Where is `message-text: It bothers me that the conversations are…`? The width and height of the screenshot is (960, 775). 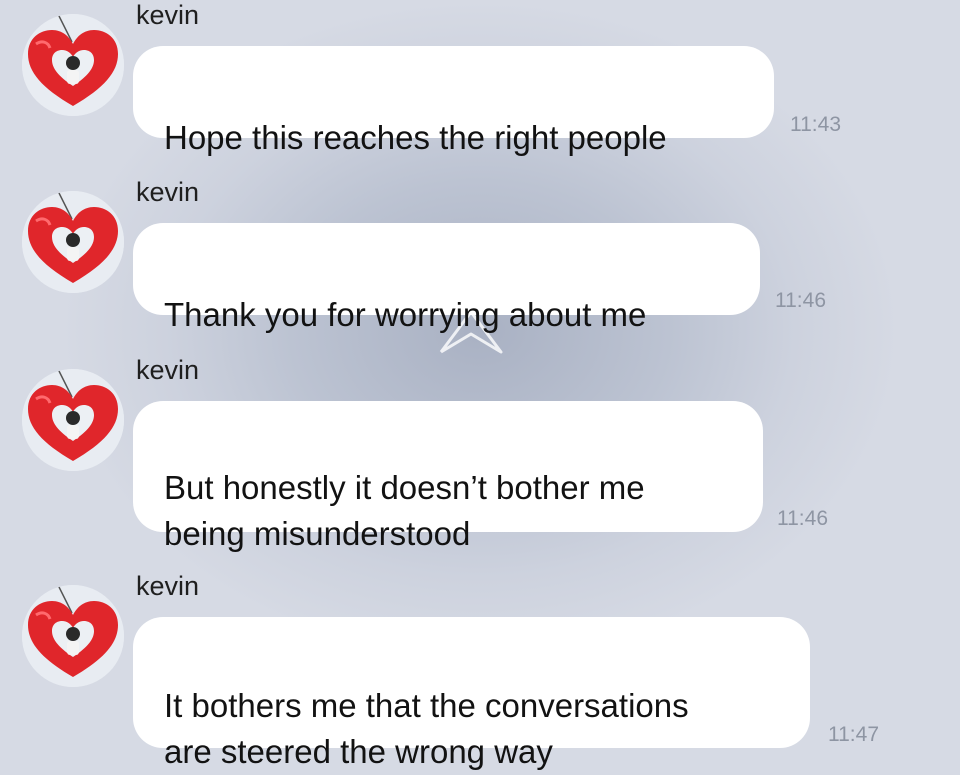 message-text: It bothers me that the conversations are… is located at coordinates (426, 728).